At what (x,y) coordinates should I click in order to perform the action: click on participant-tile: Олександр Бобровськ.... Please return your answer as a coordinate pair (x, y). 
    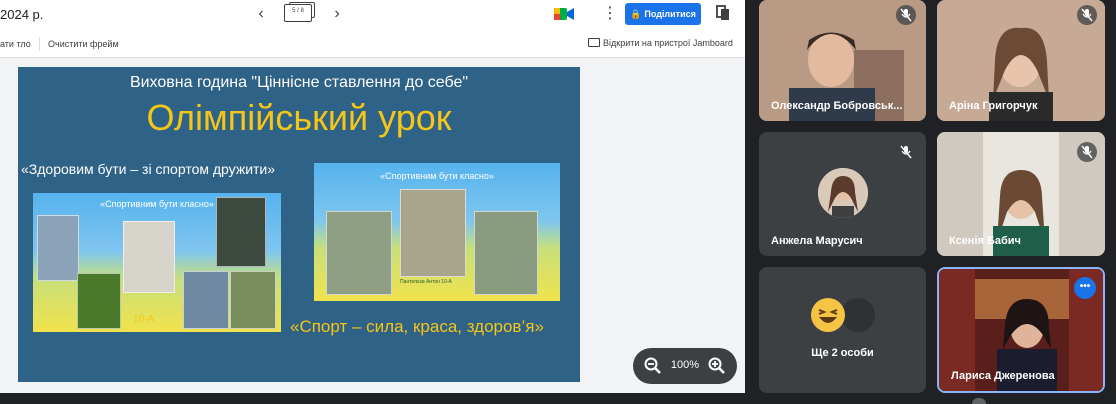
    Looking at the image, I should click on (842, 60).